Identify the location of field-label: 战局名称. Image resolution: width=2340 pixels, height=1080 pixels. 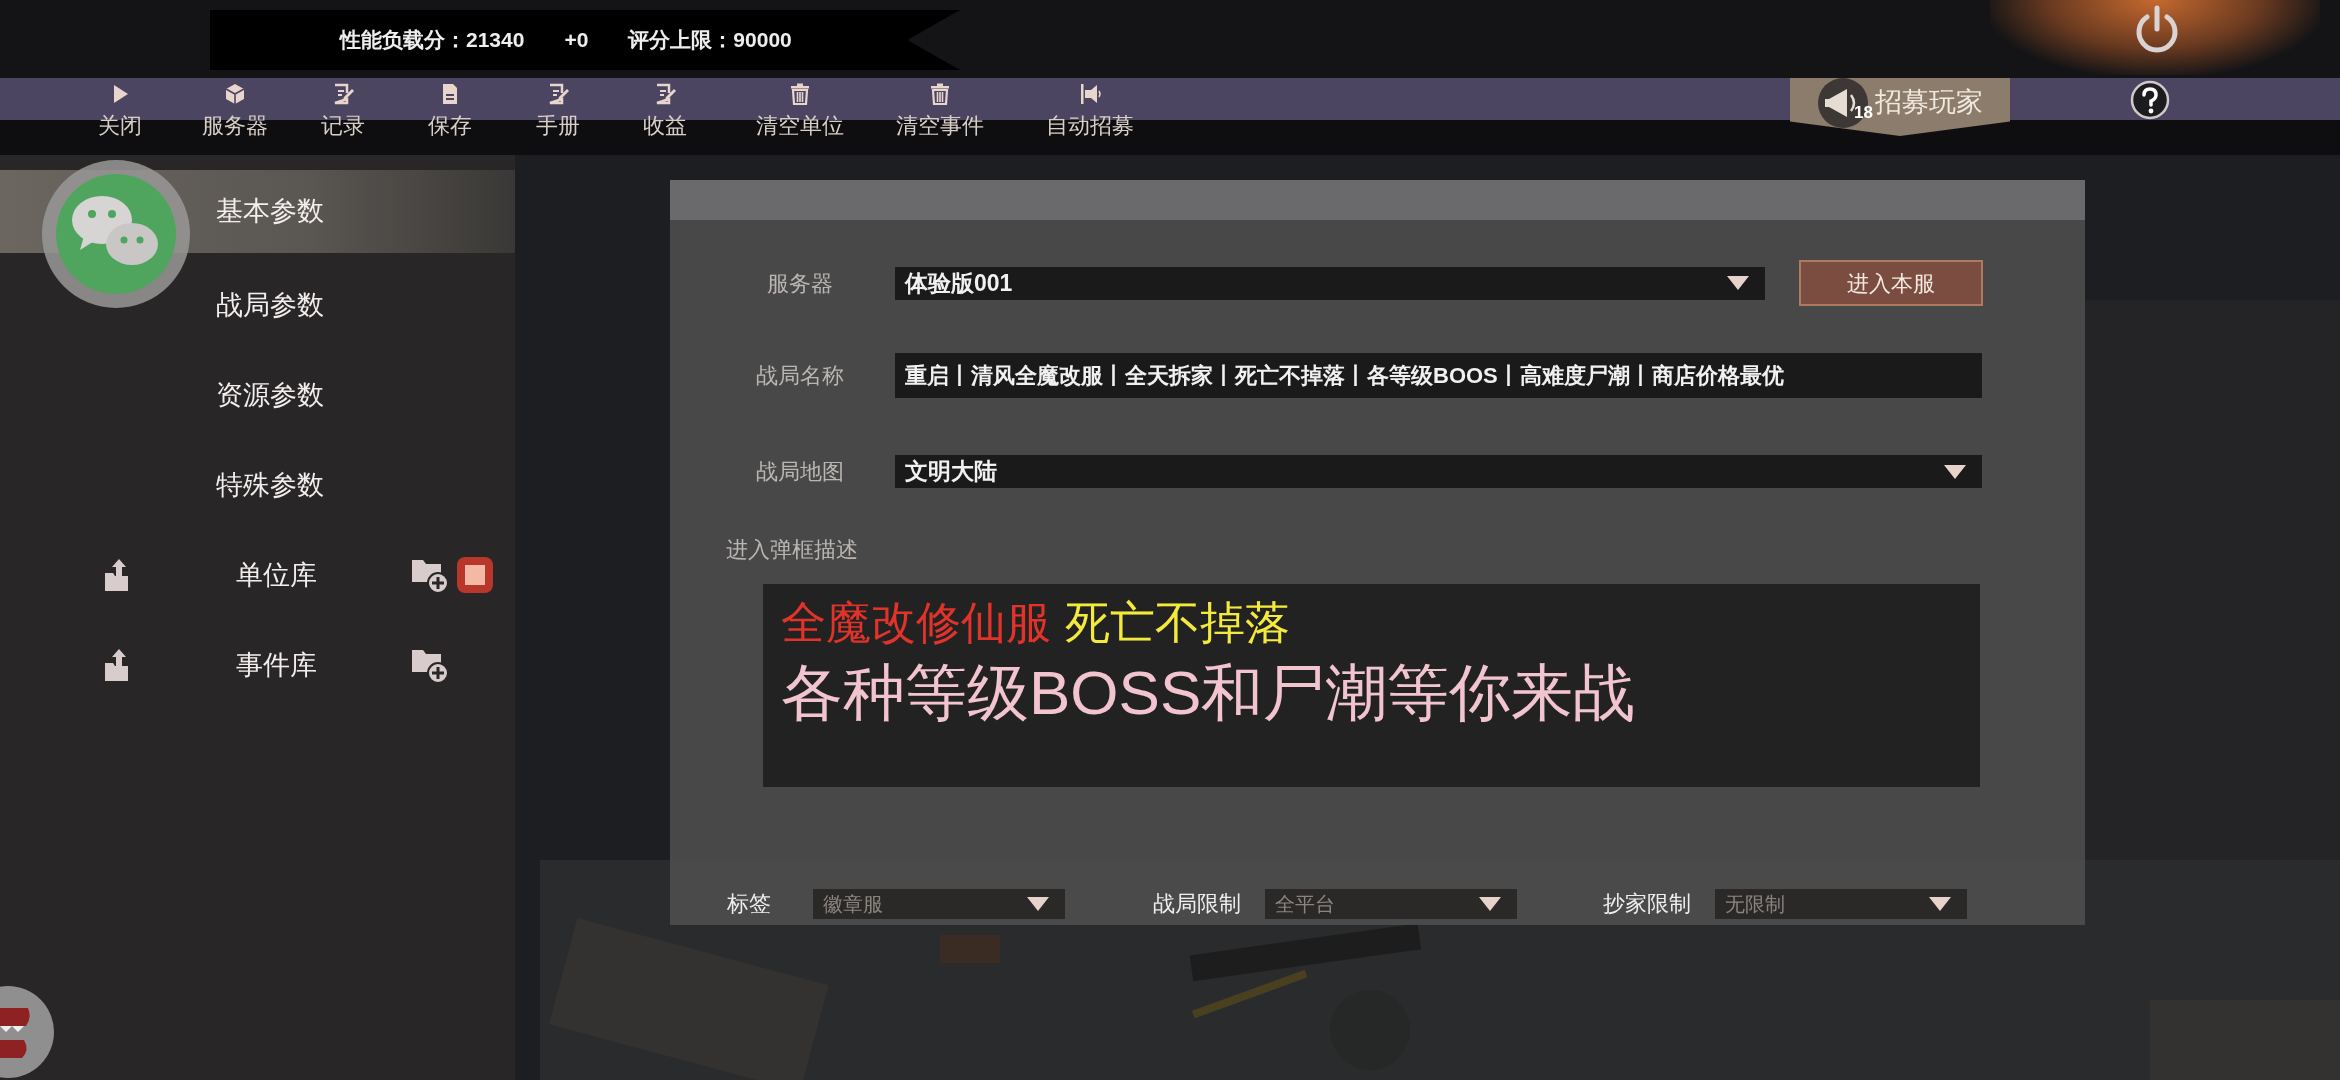
(800, 376).